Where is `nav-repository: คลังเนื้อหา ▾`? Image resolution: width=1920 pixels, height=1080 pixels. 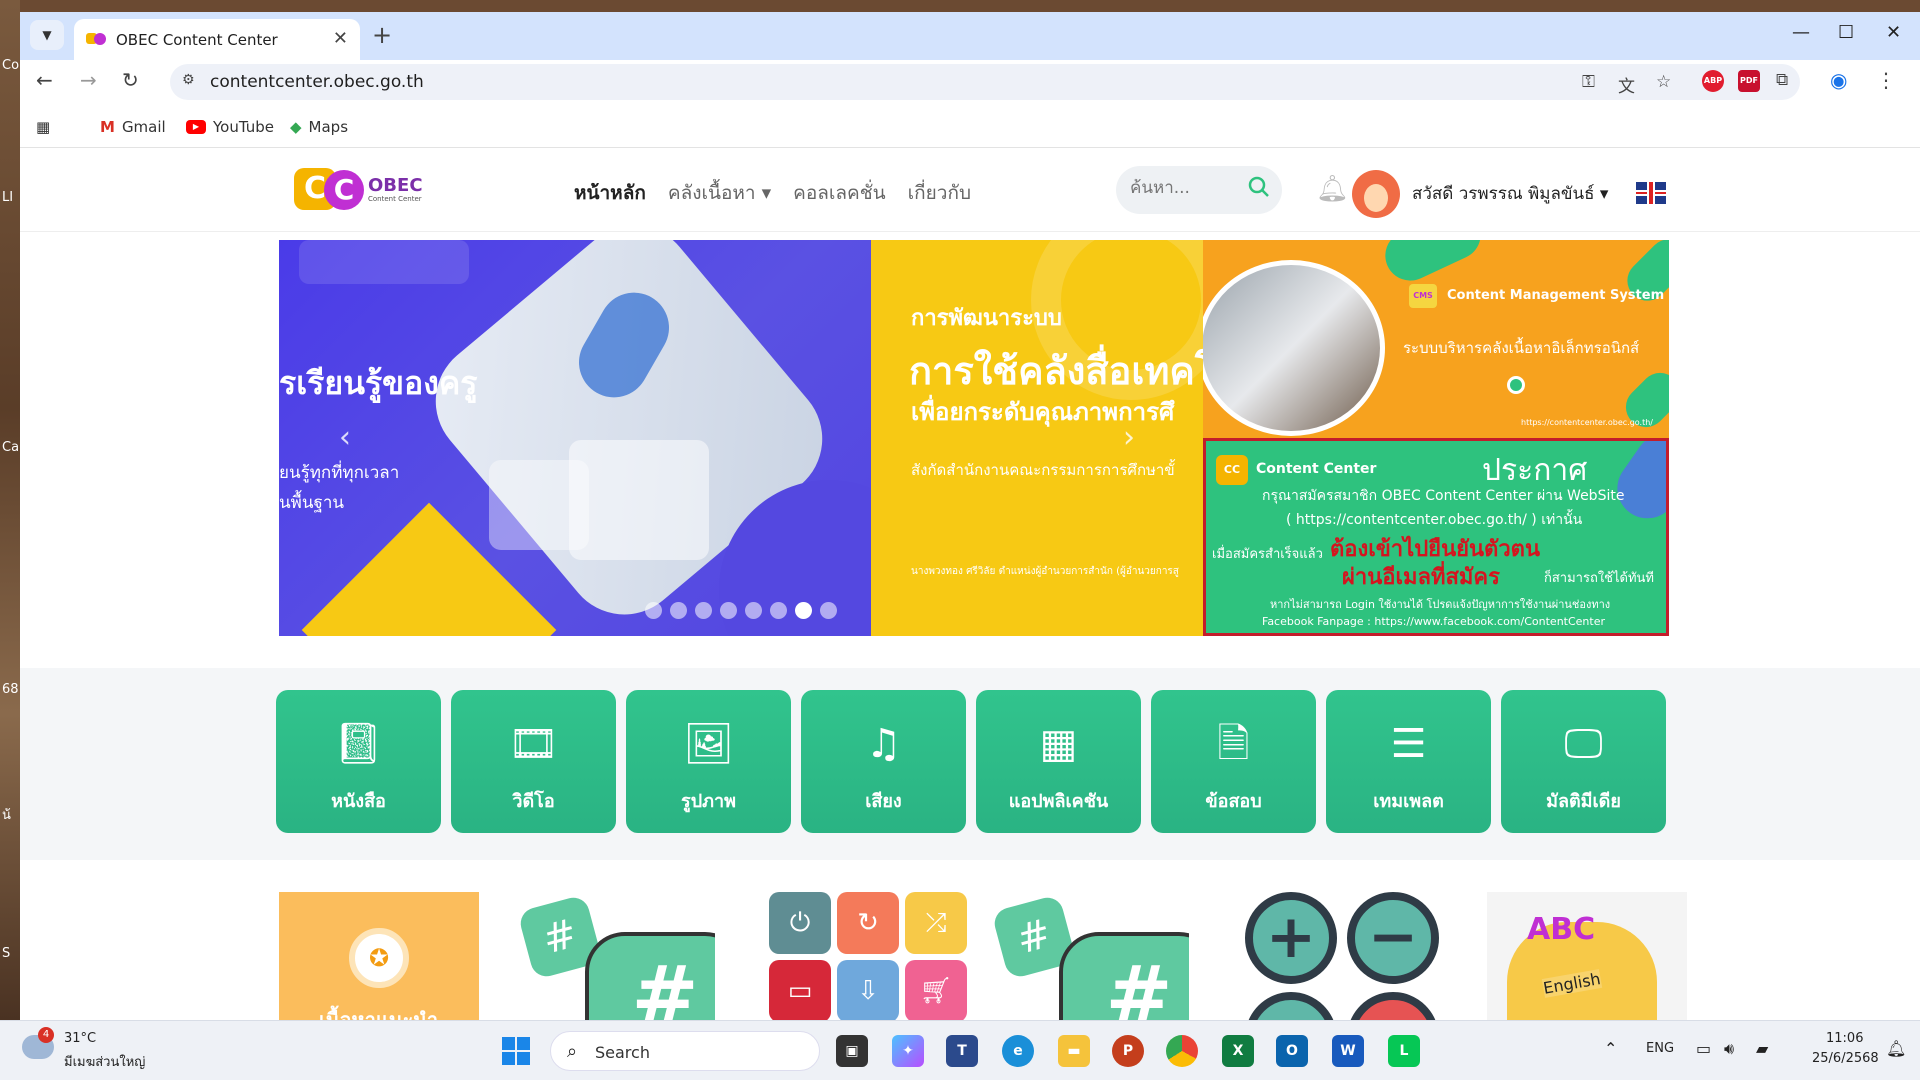
nav-repository: คลังเนื้อหา ▾ is located at coordinates (719, 193).